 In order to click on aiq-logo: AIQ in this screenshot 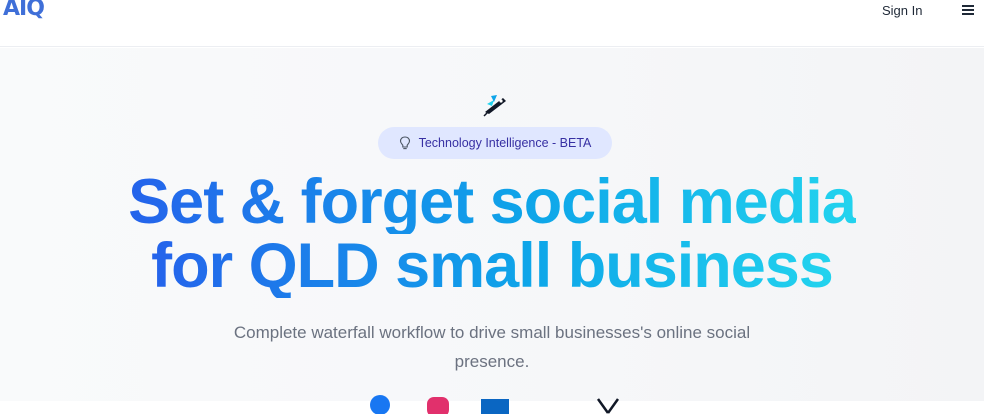, I will do `click(24, 12)`.